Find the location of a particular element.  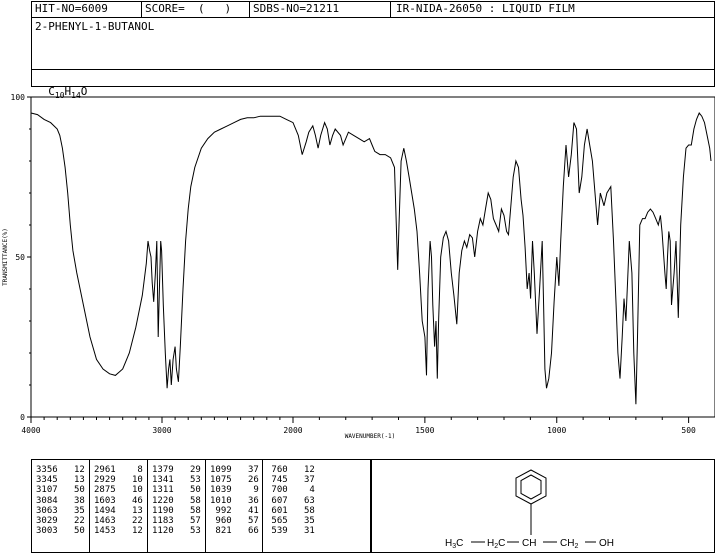

peak-table-row: 607 63 is located at coordinates (290, 500).